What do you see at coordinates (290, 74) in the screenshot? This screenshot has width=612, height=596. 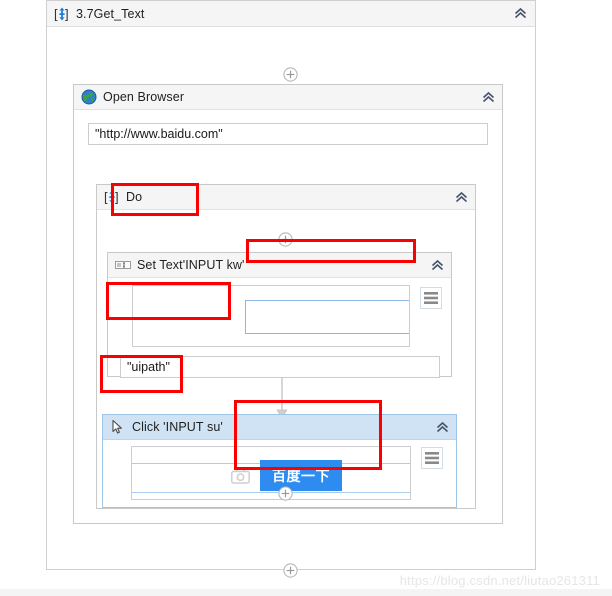 I see `add-activity-button-root-top` at bounding box center [290, 74].